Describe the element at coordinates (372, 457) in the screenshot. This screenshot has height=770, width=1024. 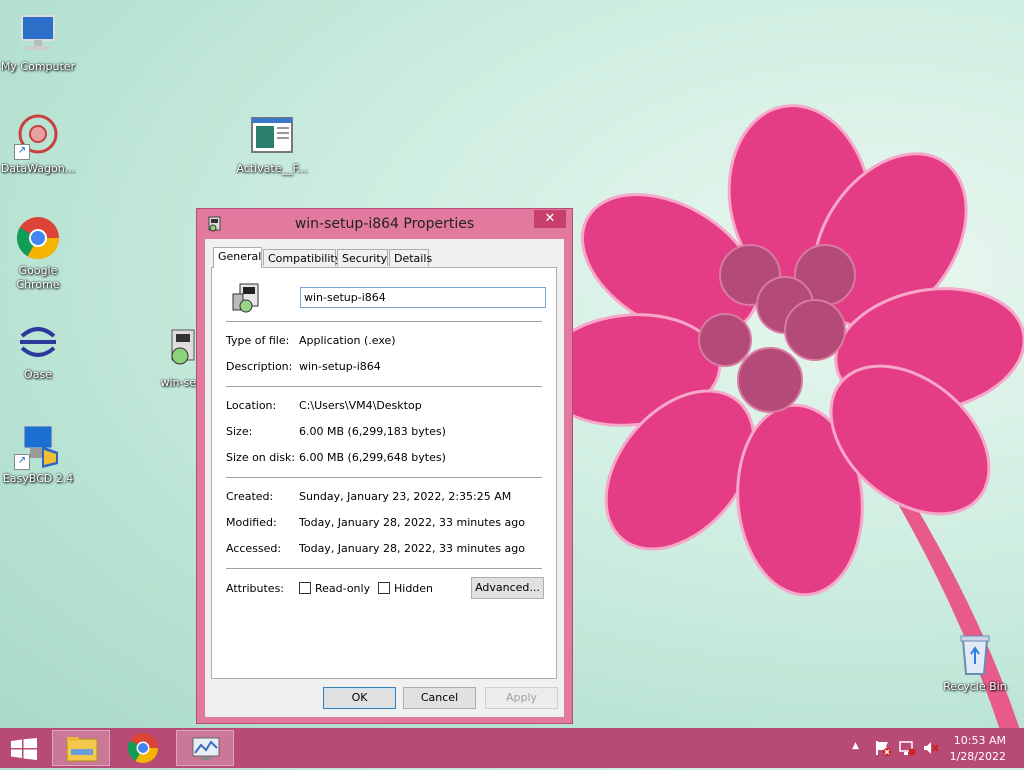
I see `size-on-disk-value: 6.00 MB (6,299,648 bytes)` at that location.